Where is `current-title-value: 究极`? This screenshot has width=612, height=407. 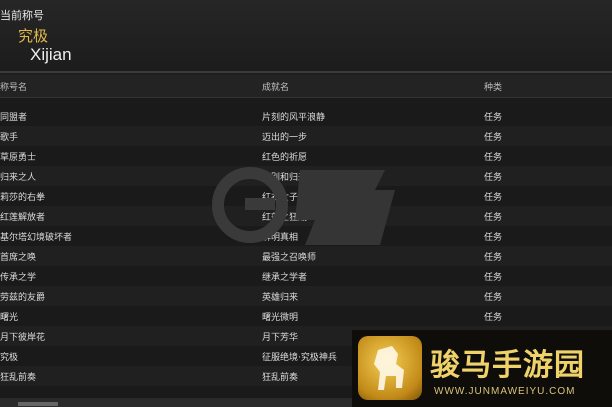
current-title-value: 究极 is located at coordinates (33, 36).